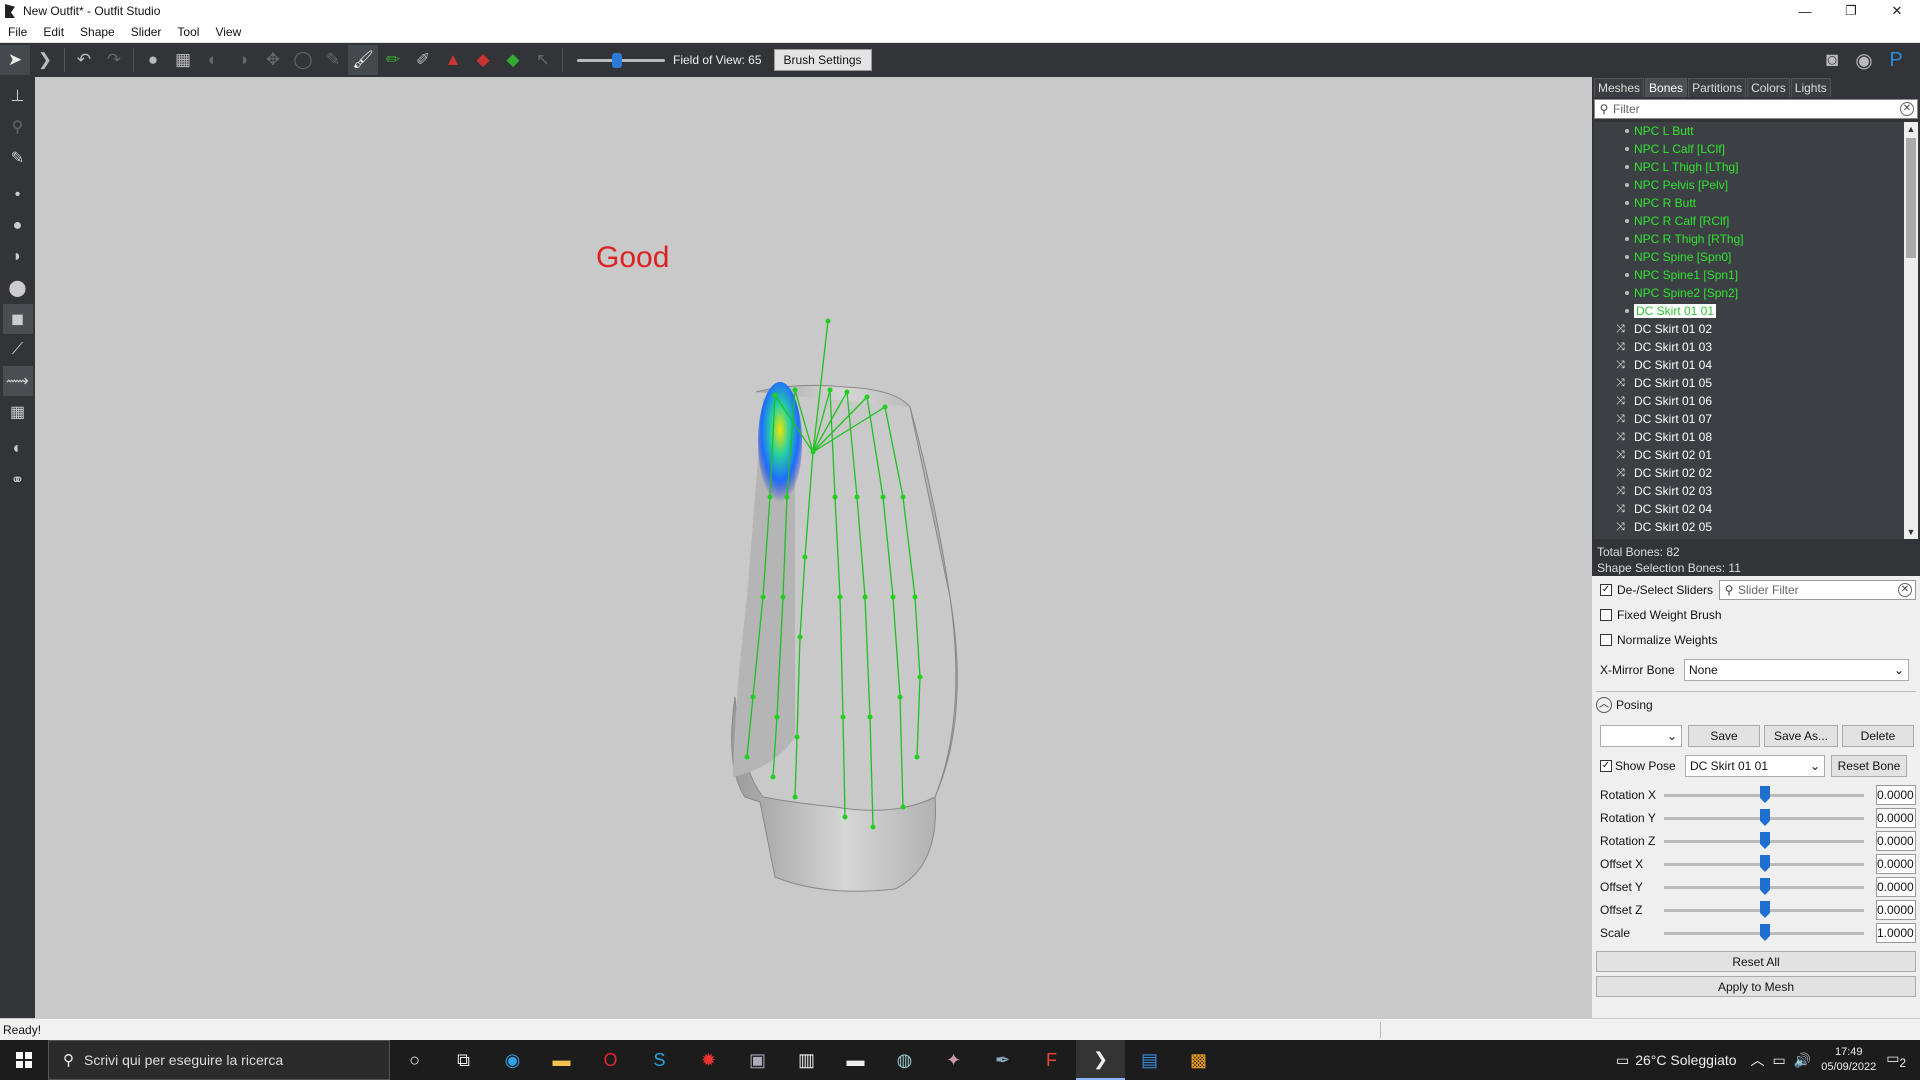 The height and width of the screenshot is (1080, 1920). I want to click on pencil-tool-icon: ✎, so click(18, 158).